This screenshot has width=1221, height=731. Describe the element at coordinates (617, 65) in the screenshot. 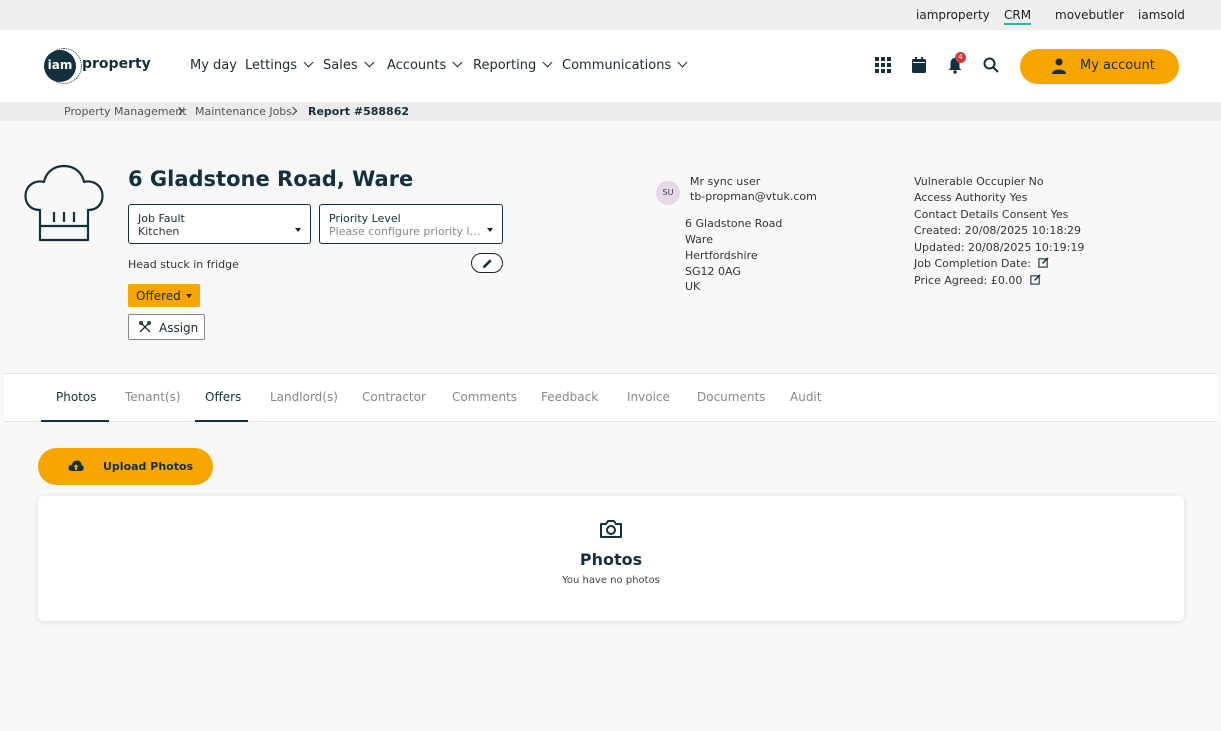

I see `nav-label: Communications` at that location.